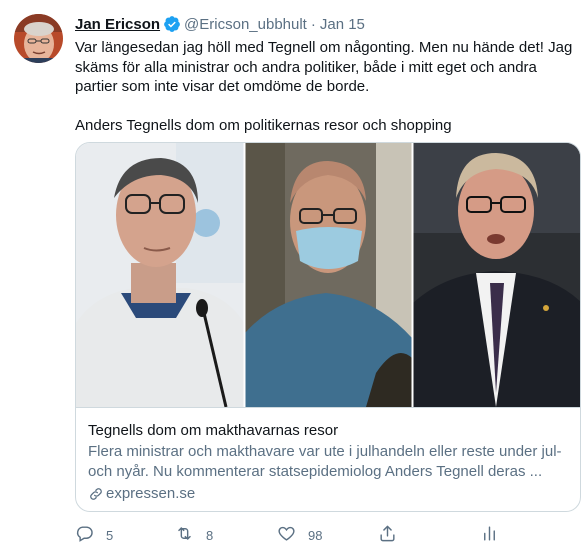  Describe the element at coordinates (213, 430) in the screenshot. I see `card-title: Tegnells dom om makthavarnas resor` at that location.